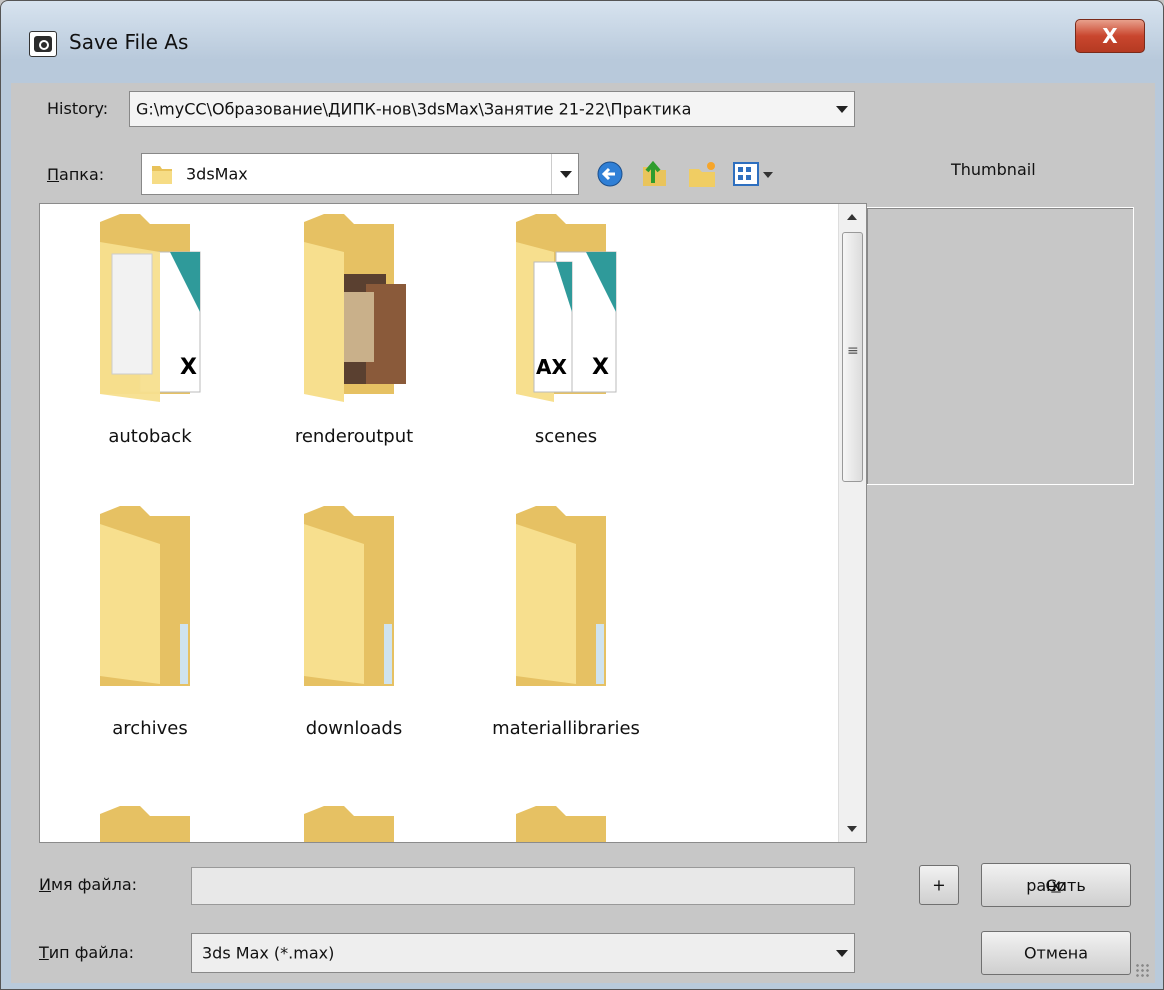 Image resolution: width=1164 pixels, height=990 pixels. Describe the element at coordinates (551, 367) in the screenshot. I see `svg-text: AX` at that location.